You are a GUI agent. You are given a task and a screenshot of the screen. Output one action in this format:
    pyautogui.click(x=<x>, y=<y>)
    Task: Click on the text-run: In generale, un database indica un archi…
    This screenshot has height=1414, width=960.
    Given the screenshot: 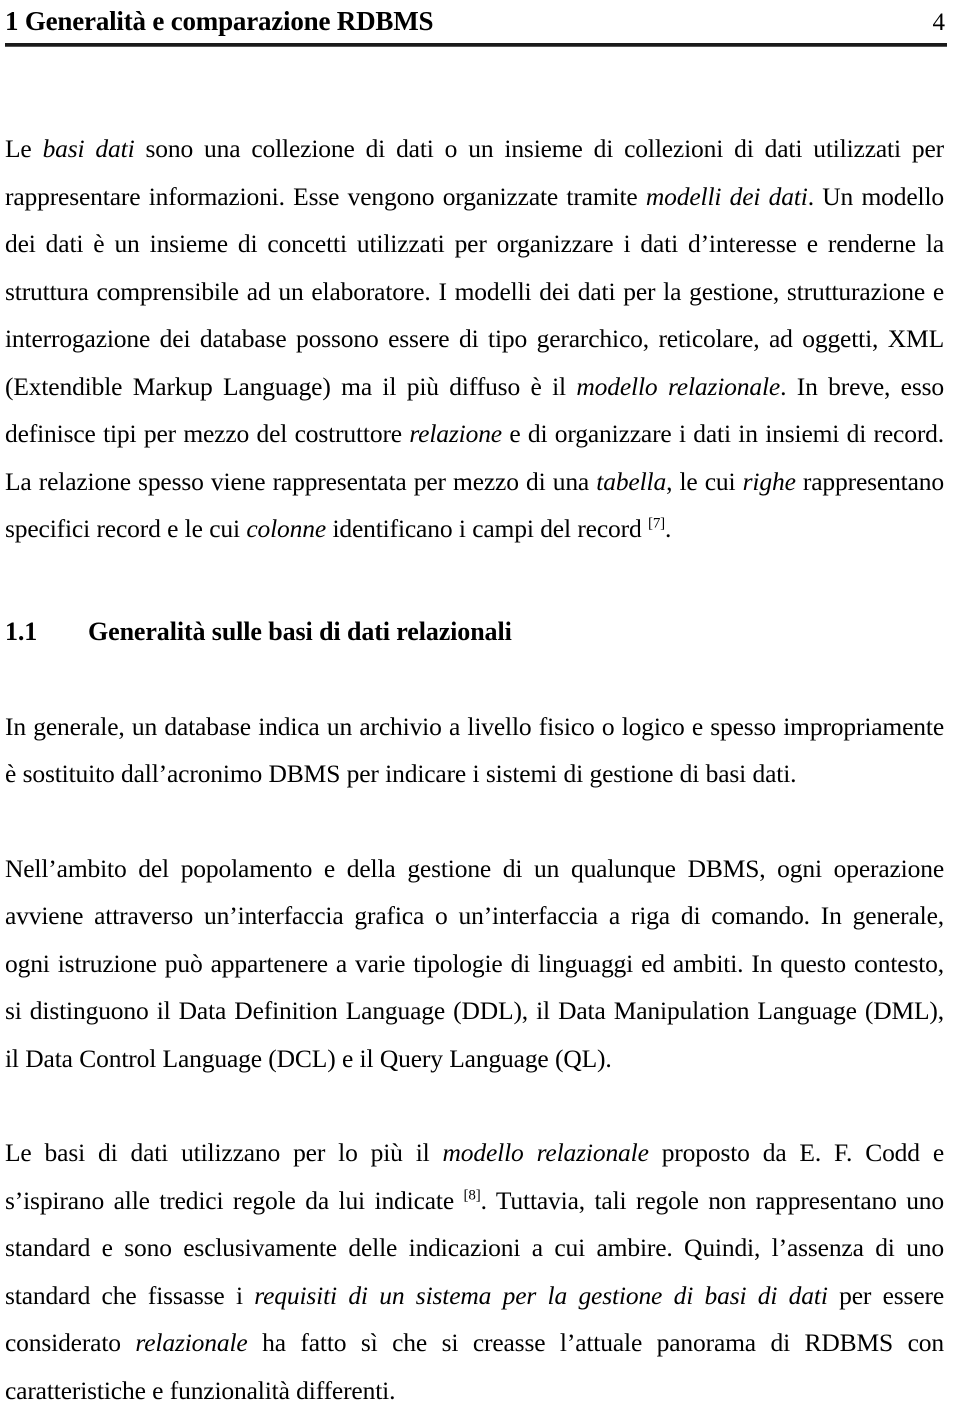 What is the action you would take?
    pyautogui.click(x=474, y=750)
    